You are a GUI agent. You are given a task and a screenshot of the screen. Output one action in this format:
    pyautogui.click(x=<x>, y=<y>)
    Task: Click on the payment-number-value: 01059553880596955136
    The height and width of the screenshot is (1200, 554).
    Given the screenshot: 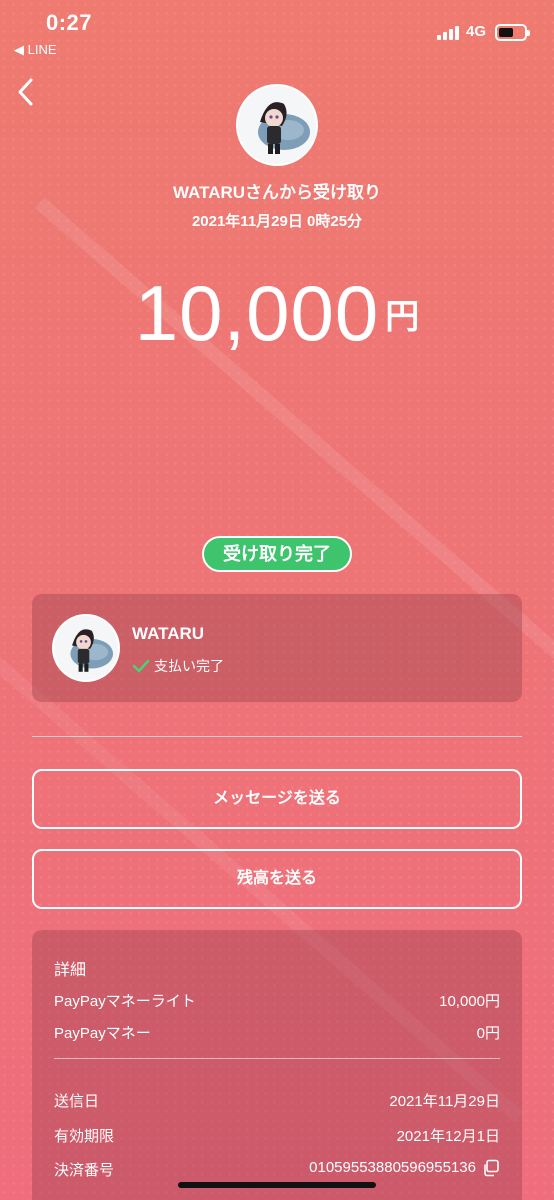 What is the action you would take?
    pyautogui.click(x=392, y=1167)
    